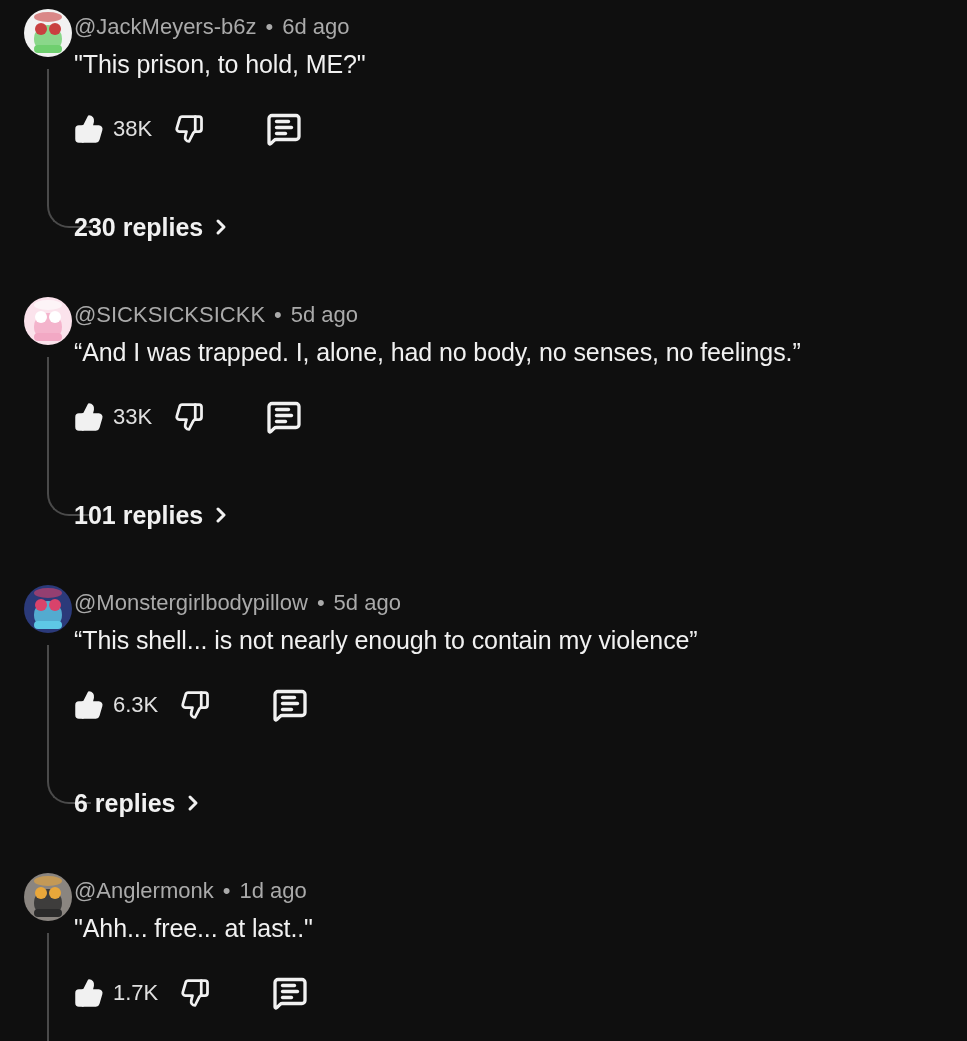  I want to click on comment-author: @Monstergirlbodypillow, so click(191, 603).